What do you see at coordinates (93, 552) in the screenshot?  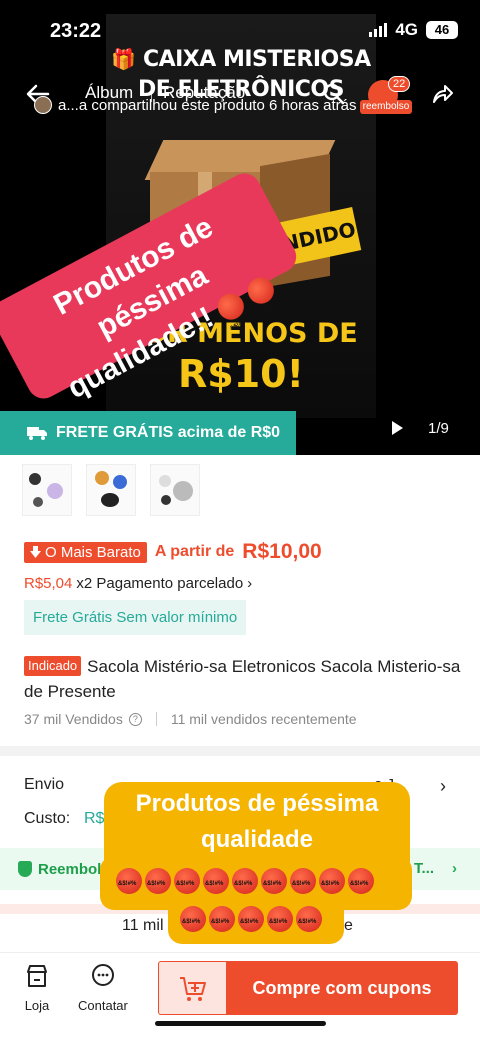 I see `cheapest-badge-label: O Mais Barato` at bounding box center [93, 552].